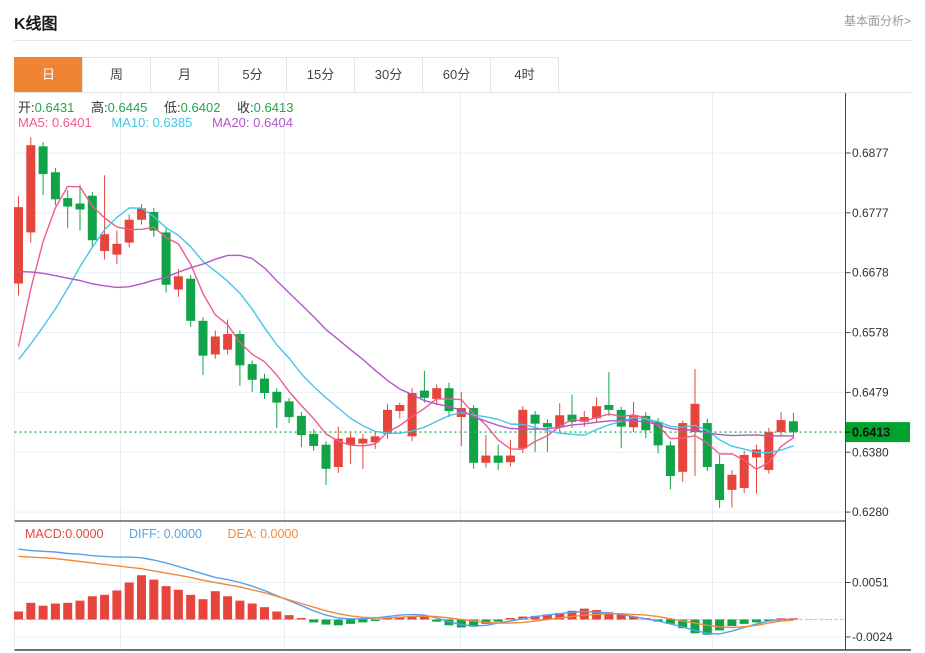  What do you see at coordinates (877, 20) in the screenshot?
I see `fundamental-analysis-link: 基本面分析>` at bounding box center [877, 20].